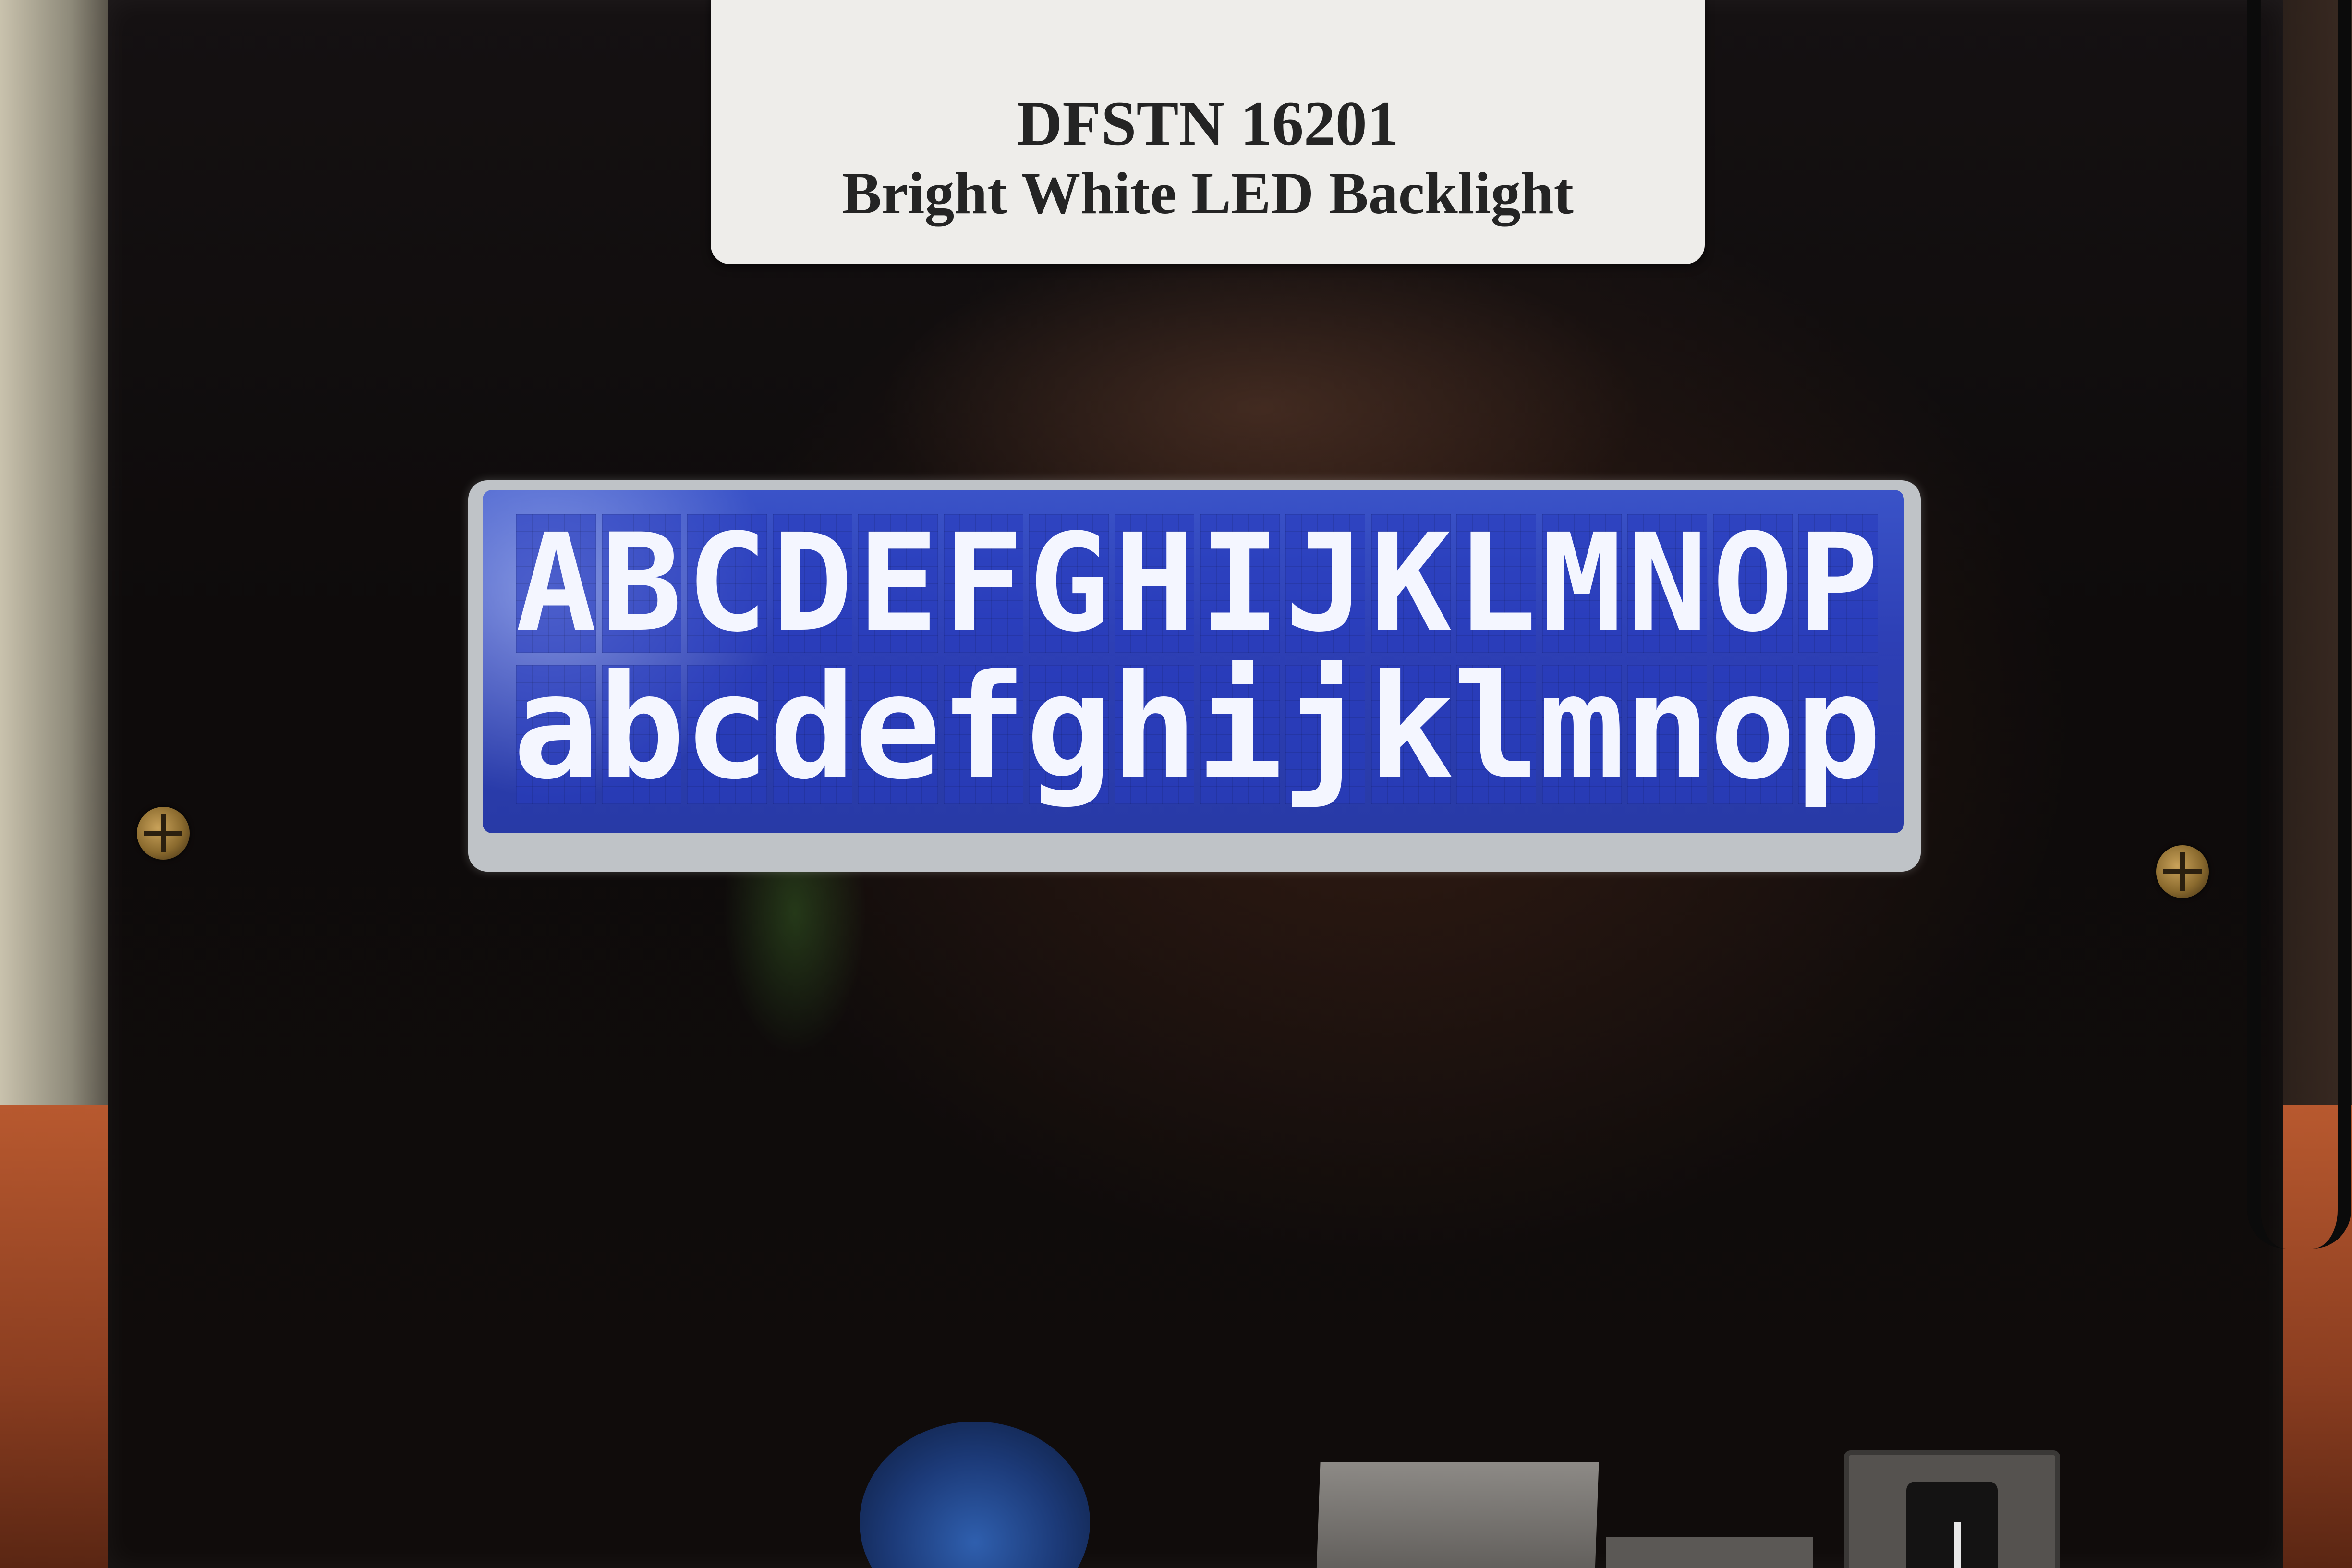 This screenshot has height=1568, width=2352. I want to click on metal-bracket-edge, so click(1709, 1552).